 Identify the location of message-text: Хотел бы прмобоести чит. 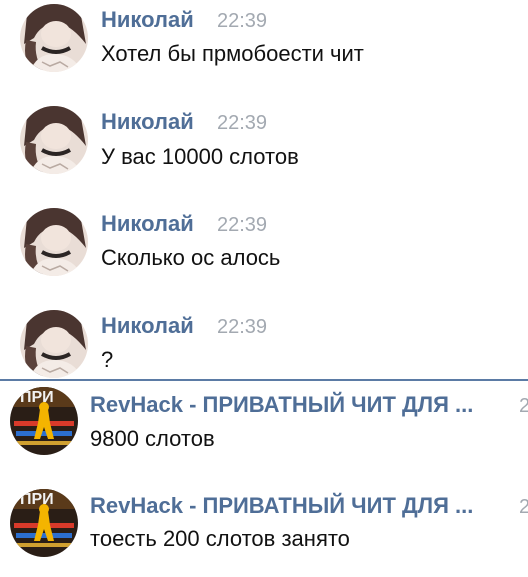
(232, 53).